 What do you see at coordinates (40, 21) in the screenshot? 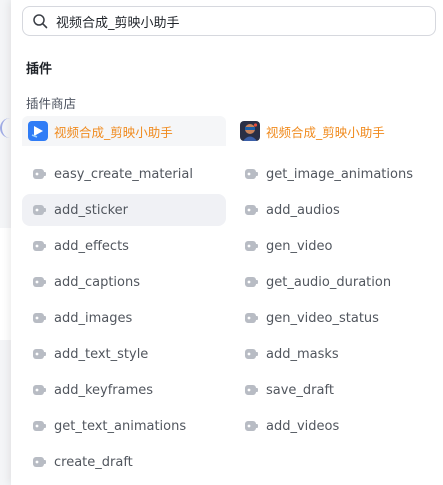
I see `search-icon` at bounding box center [40, 21].